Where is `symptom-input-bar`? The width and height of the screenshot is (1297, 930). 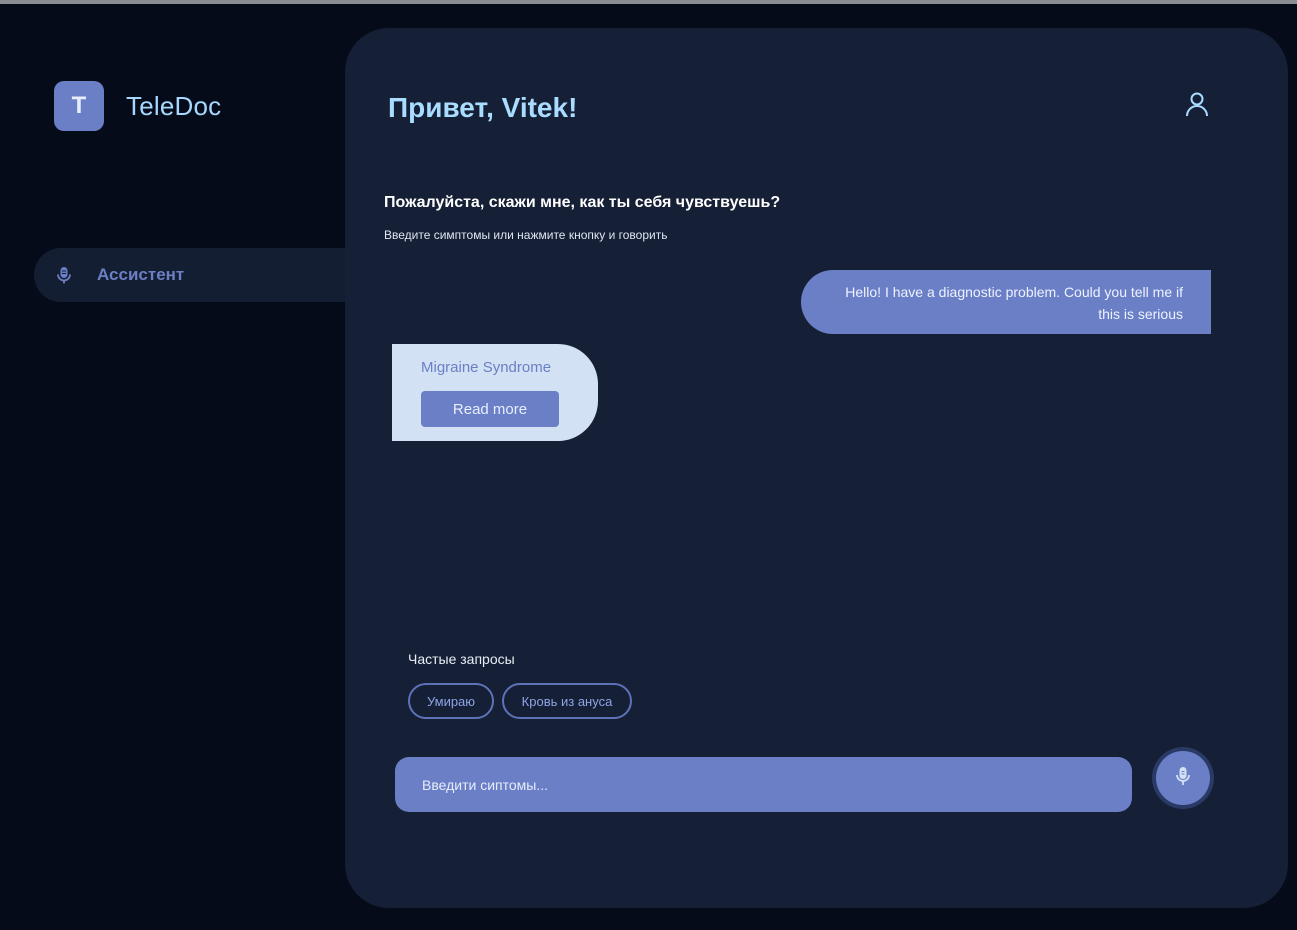
symptom-input-bar is located at coordinates (763, 784).